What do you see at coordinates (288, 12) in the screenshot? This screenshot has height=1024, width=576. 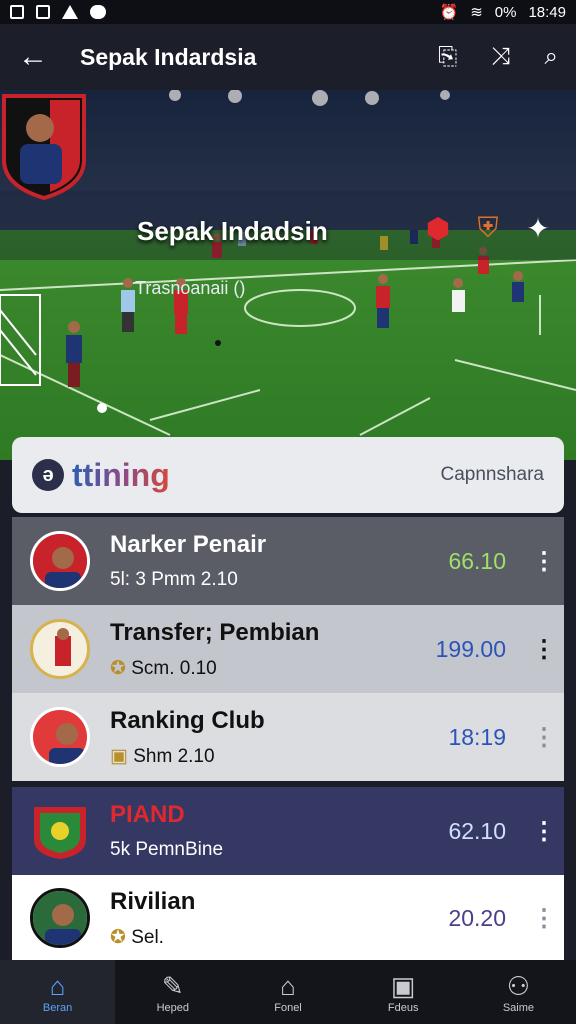 I see `status-bar: ⏰ ≋ 0% 18:49` at bounding box center [288, 12].